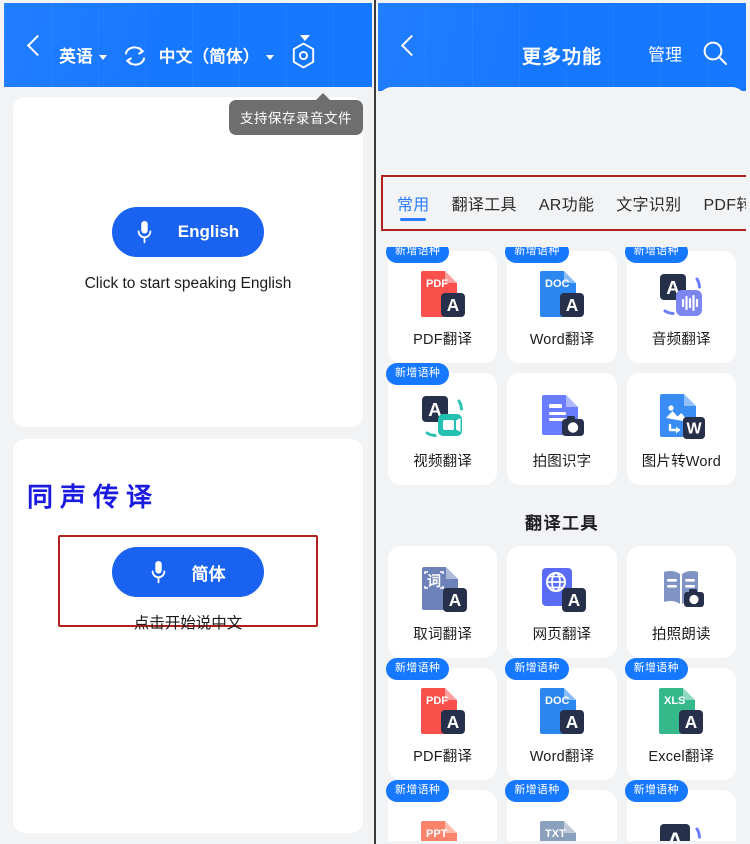 This screenshot has width=750, height=844. Describe the element at coordinates (562, 635) in the screenshot. I see `function-tile-label: 网页翻译` at that location.